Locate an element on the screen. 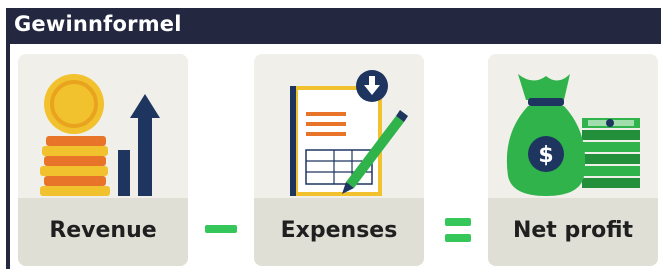  expenses-label: Expenses is located at coordinates (339, 230).